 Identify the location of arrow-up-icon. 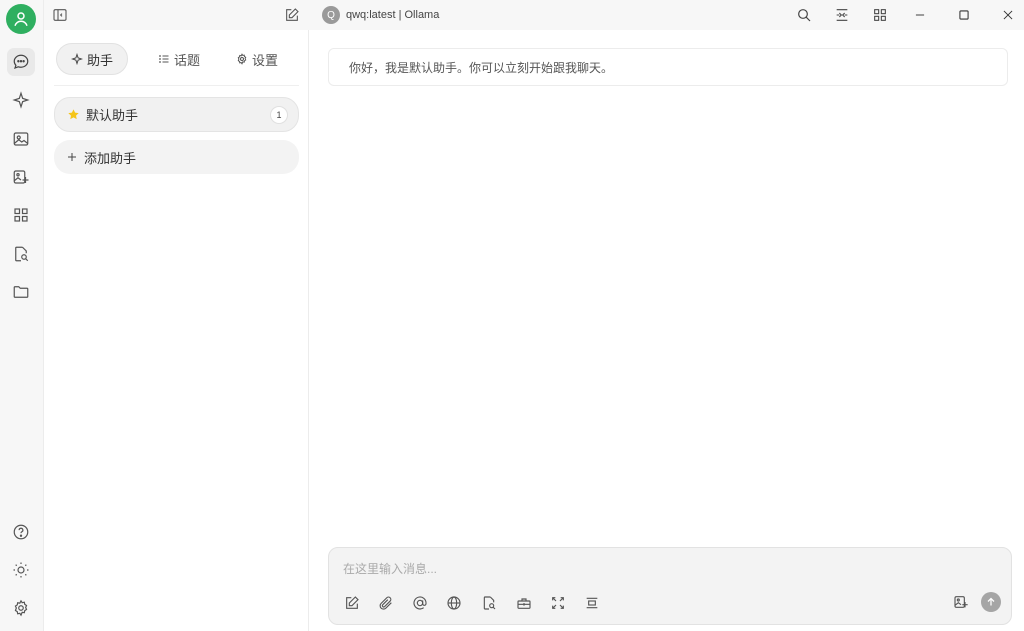
(991, 601).